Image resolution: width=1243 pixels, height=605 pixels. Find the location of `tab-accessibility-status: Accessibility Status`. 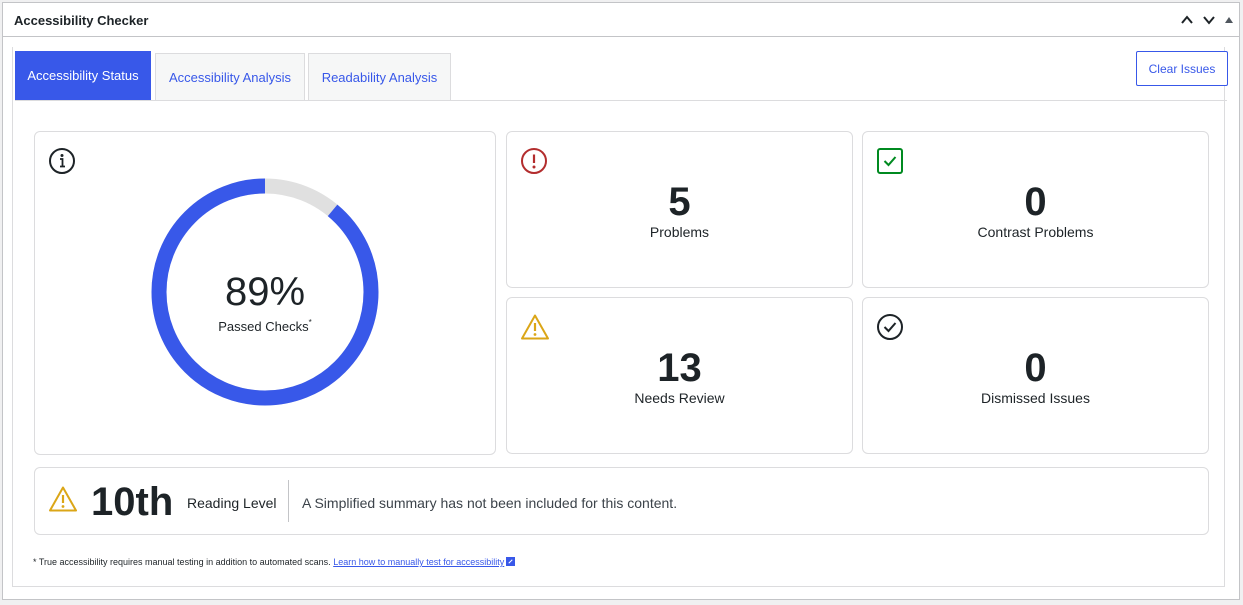

tab-accessibility-status: Accessibility Status is located at coordinates (83, 75).